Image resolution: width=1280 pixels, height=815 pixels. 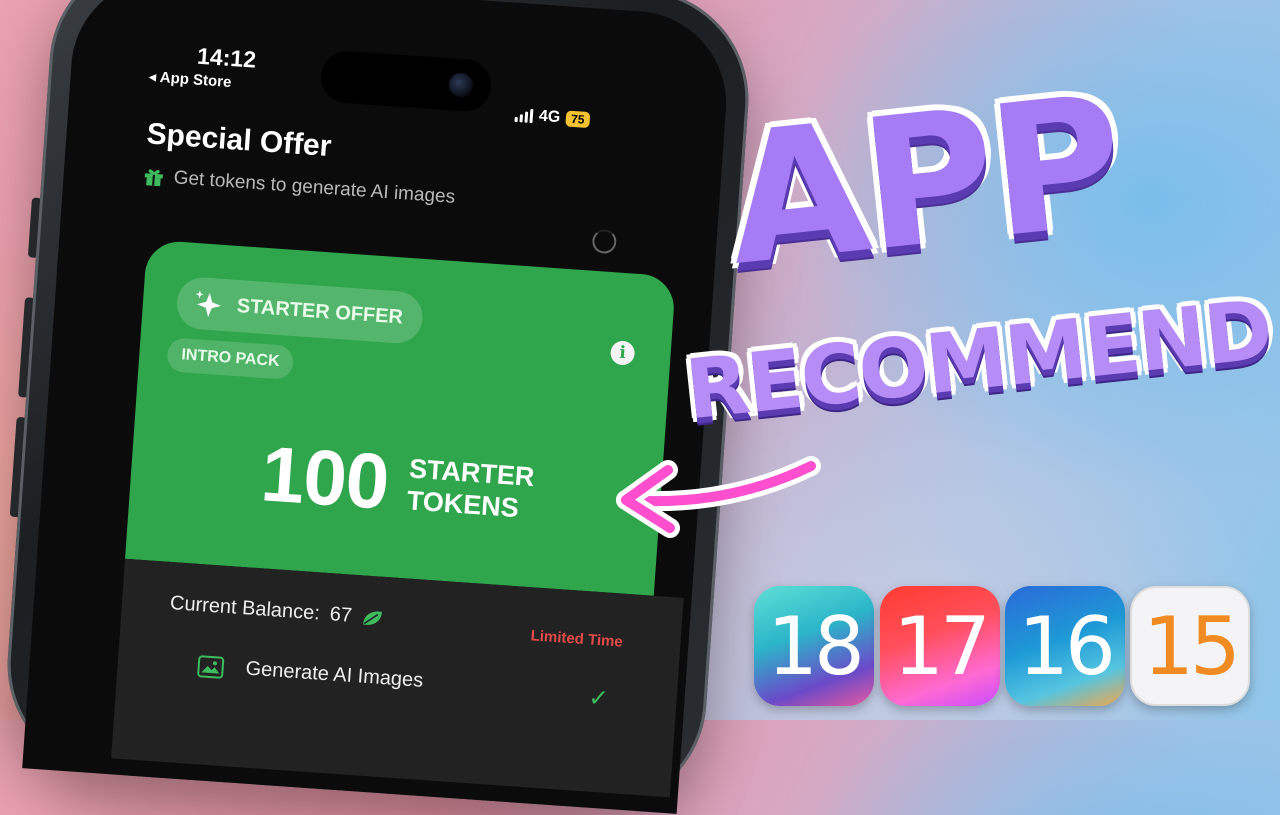 I want to click on check-icon: ✓, so click(x=598, y=698).